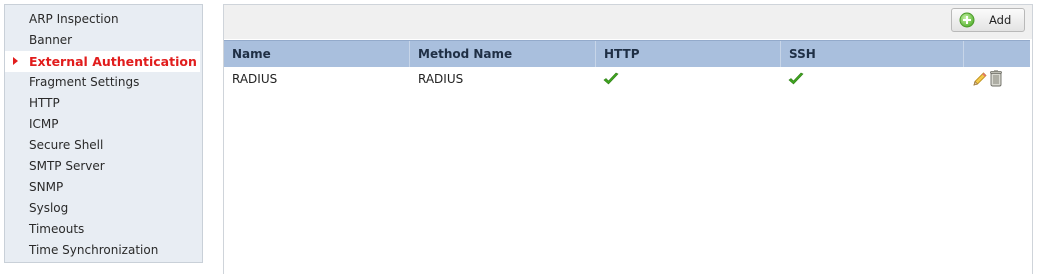 The width and height of the screenshot is (1039, 274). I want to click on table-row: RADIUS RADIUS, so click(627, 79).